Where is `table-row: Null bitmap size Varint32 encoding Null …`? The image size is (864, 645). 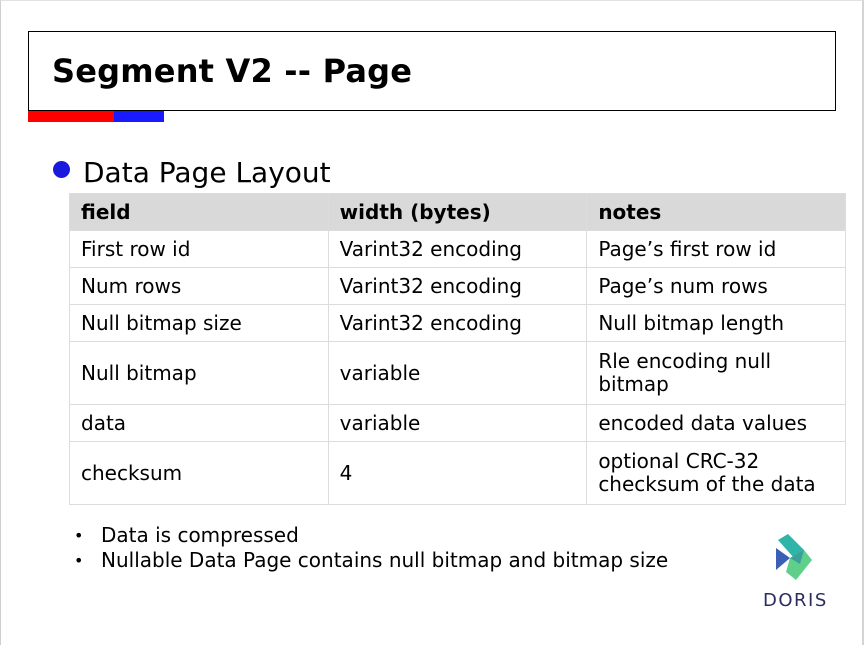
table-row: Null bitmap size Varint32 encoding Null … is located at coordinates (457, 323).